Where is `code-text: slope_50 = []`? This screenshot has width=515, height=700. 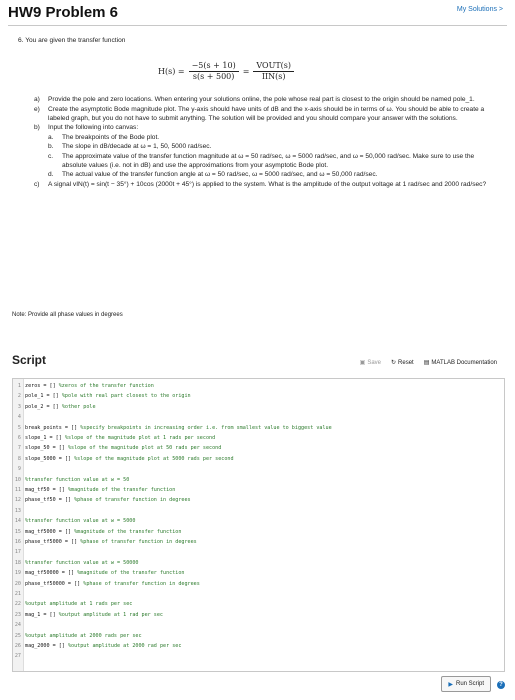 code-text: slope_50 = [] is located at coordinates (46, 448).